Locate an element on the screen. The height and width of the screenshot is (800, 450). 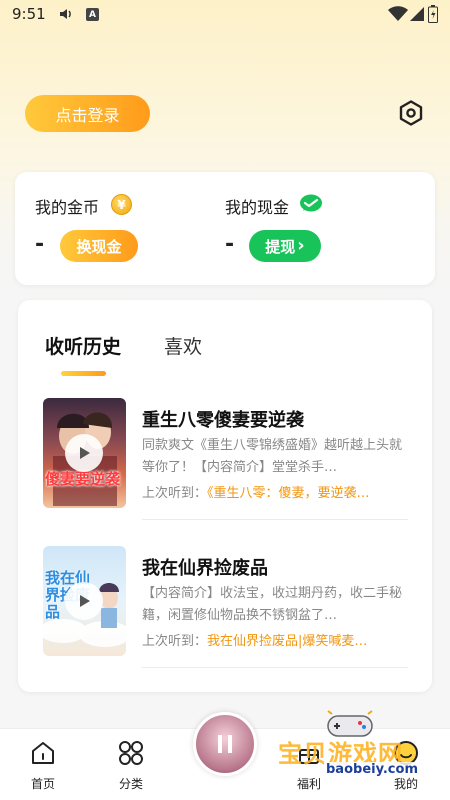
status-bar: 9:51 A is located at coordinates (225, 15).